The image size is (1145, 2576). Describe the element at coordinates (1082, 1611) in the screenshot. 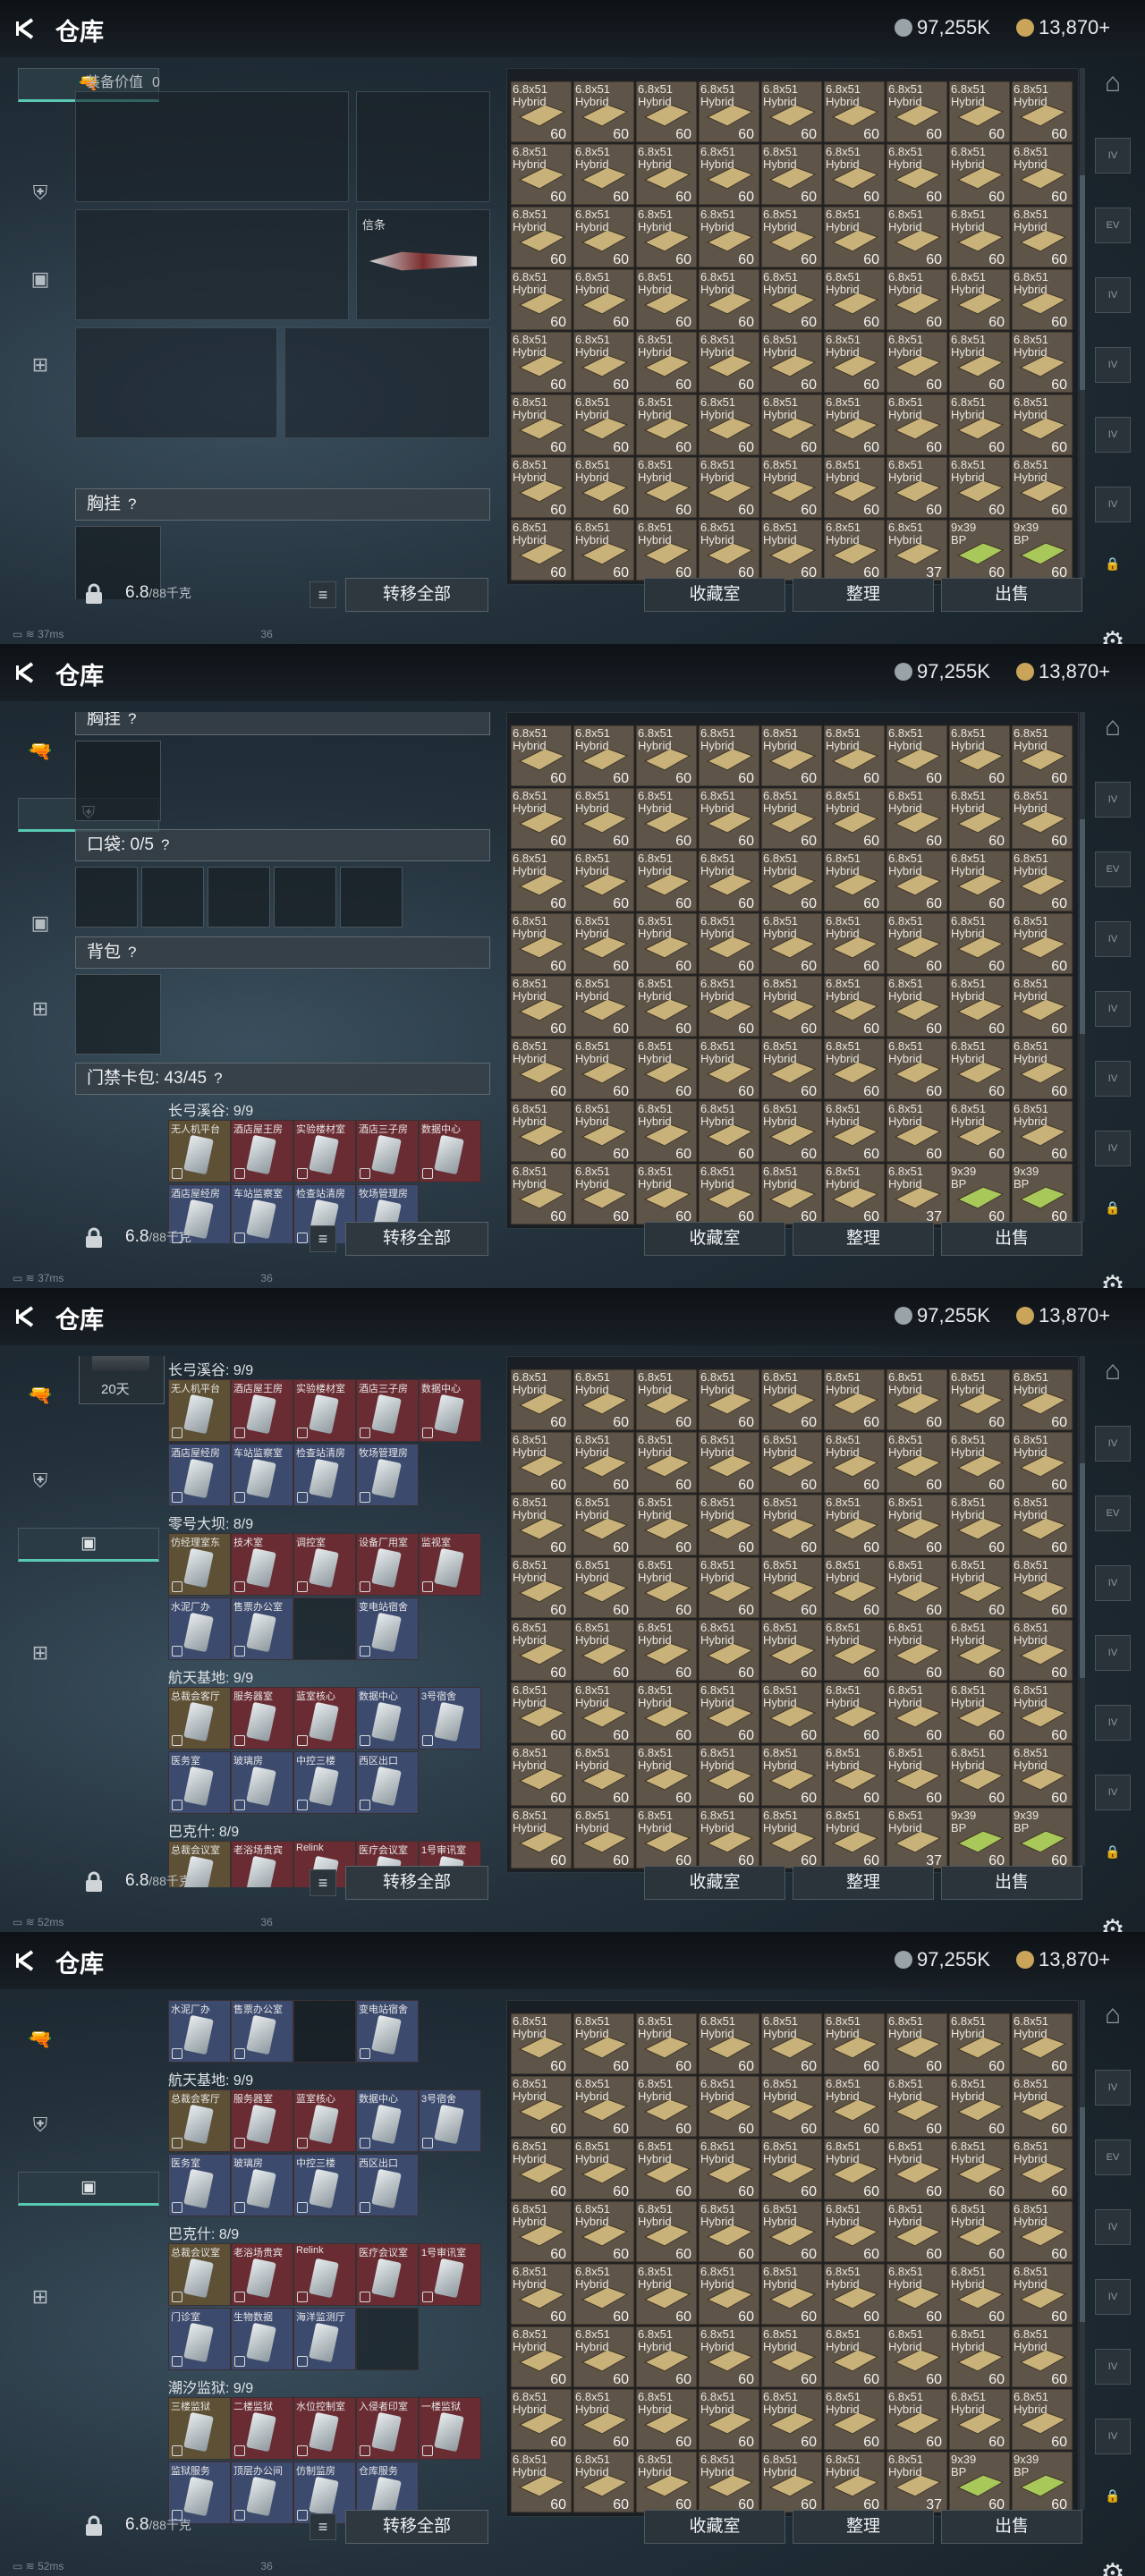

I see `stash-scrollbar` at that location.